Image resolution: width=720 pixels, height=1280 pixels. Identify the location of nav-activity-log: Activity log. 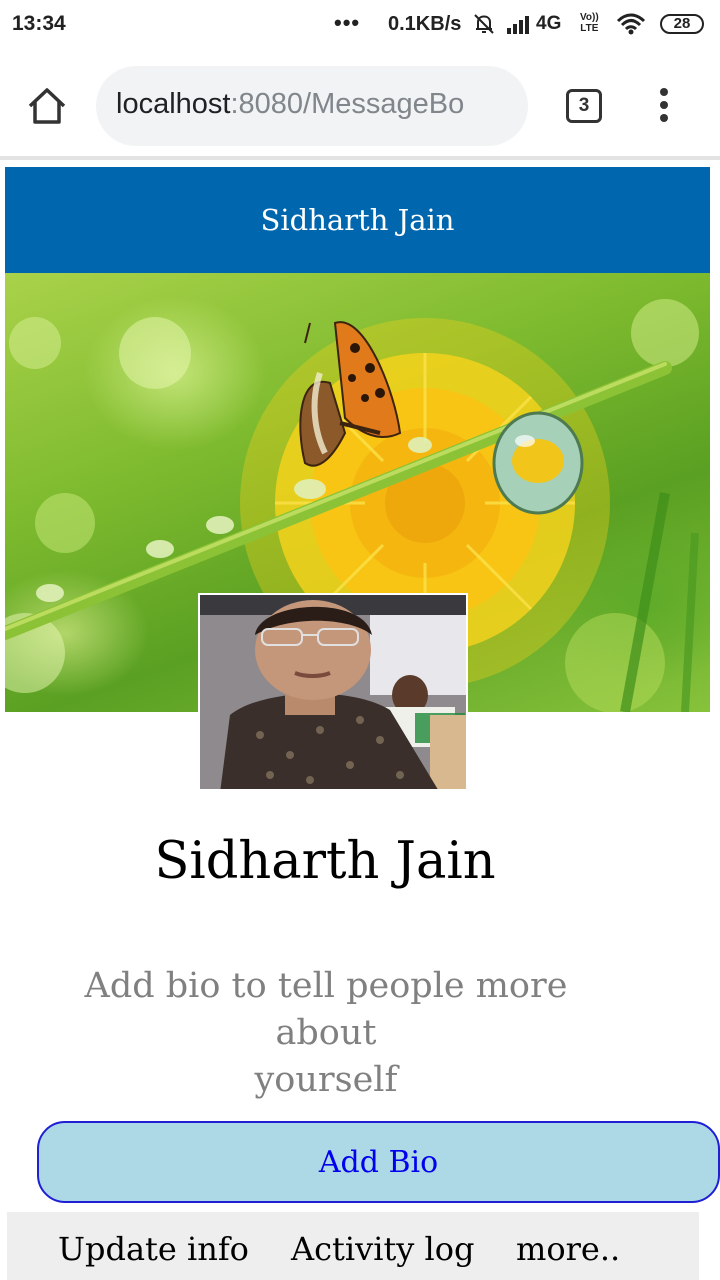
(383, 1249).